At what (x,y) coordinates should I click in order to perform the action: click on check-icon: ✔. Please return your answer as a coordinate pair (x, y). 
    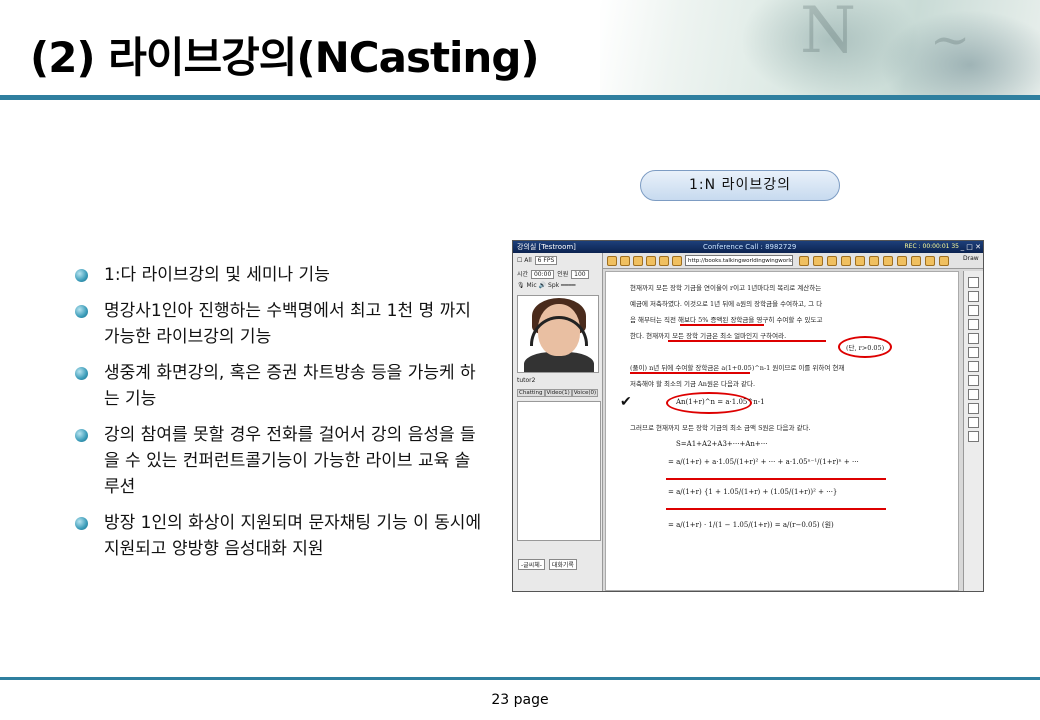
    Looking at the image, I should click on (626, 402).